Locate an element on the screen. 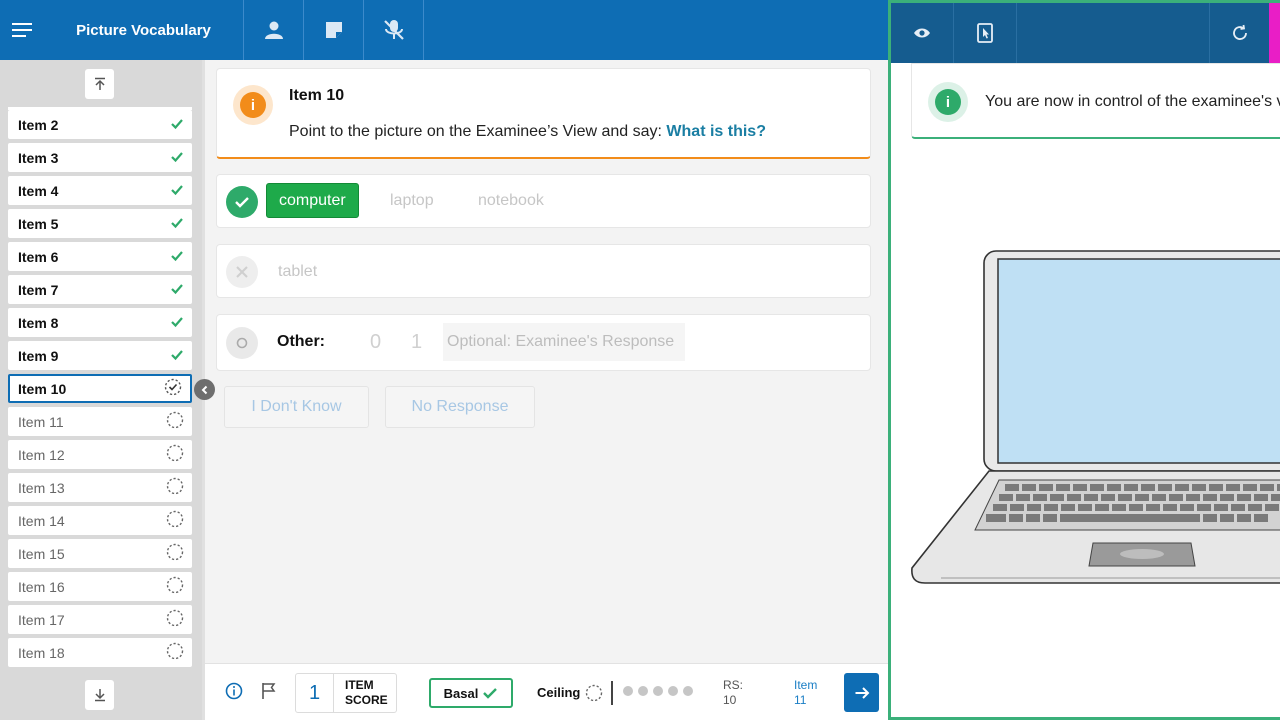  sidebar-item-label: Item 11 is located at coordinates (41, 421).